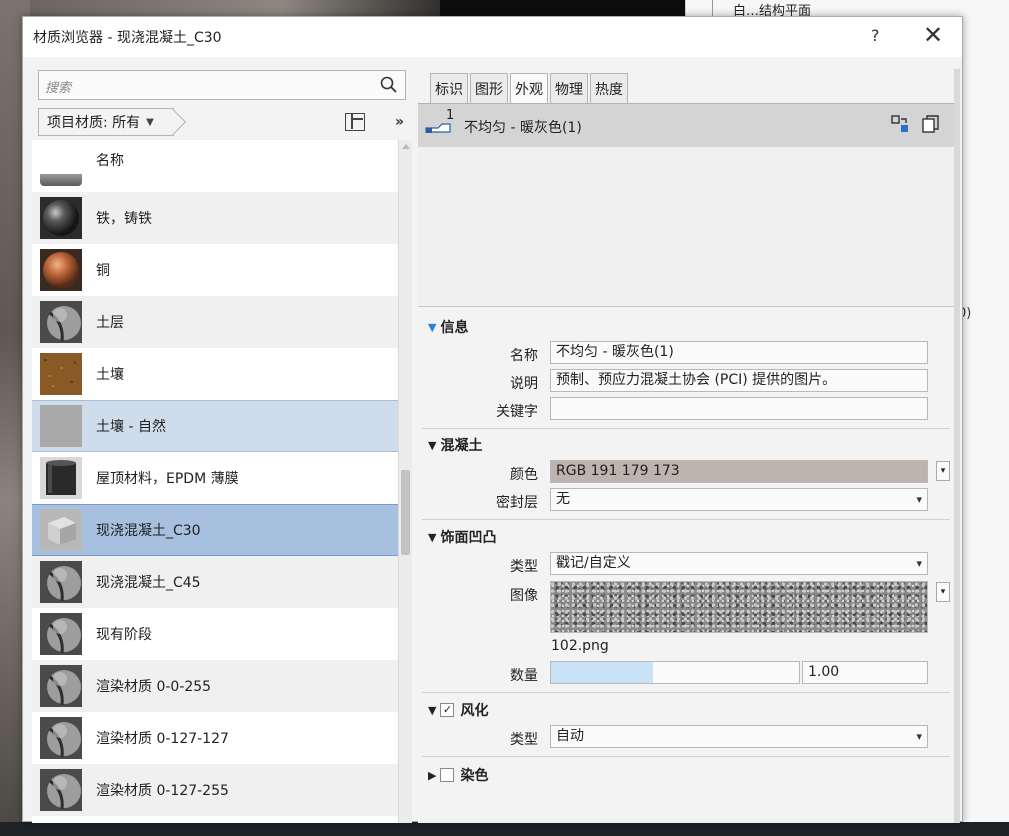  What do you see at coordinates (110, 323) in the screenshot?
I see `list-item-label: 土层` at bounding box center [110, 323].